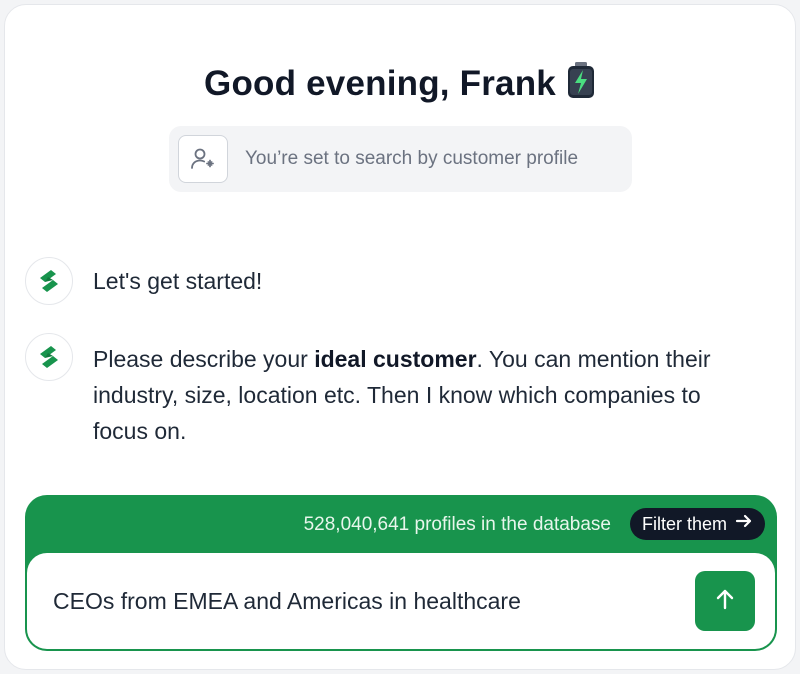 The height and width of the screenshot is (674, 800). What do you see at coordinates (178, 281) in the screenshot?
I see `chat-message-text: Let's get started!` at bounding box center [178, 281].